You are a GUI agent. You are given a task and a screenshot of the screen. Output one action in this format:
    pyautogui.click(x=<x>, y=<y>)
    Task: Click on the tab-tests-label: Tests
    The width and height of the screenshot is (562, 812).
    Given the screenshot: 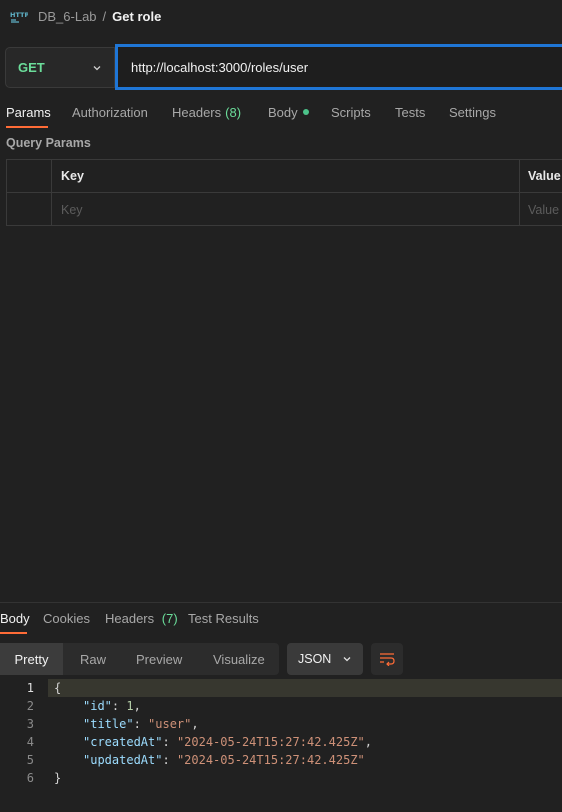 What is the action you would take?
    pyautogui.click(x=410, y=112)
    